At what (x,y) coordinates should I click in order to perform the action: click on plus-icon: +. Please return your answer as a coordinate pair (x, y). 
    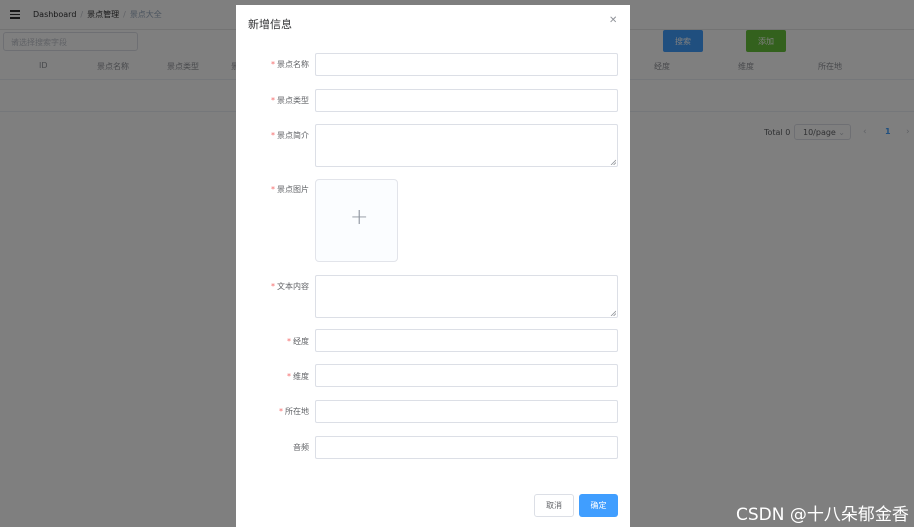
    Looking at the image, I should click on (359, 217).